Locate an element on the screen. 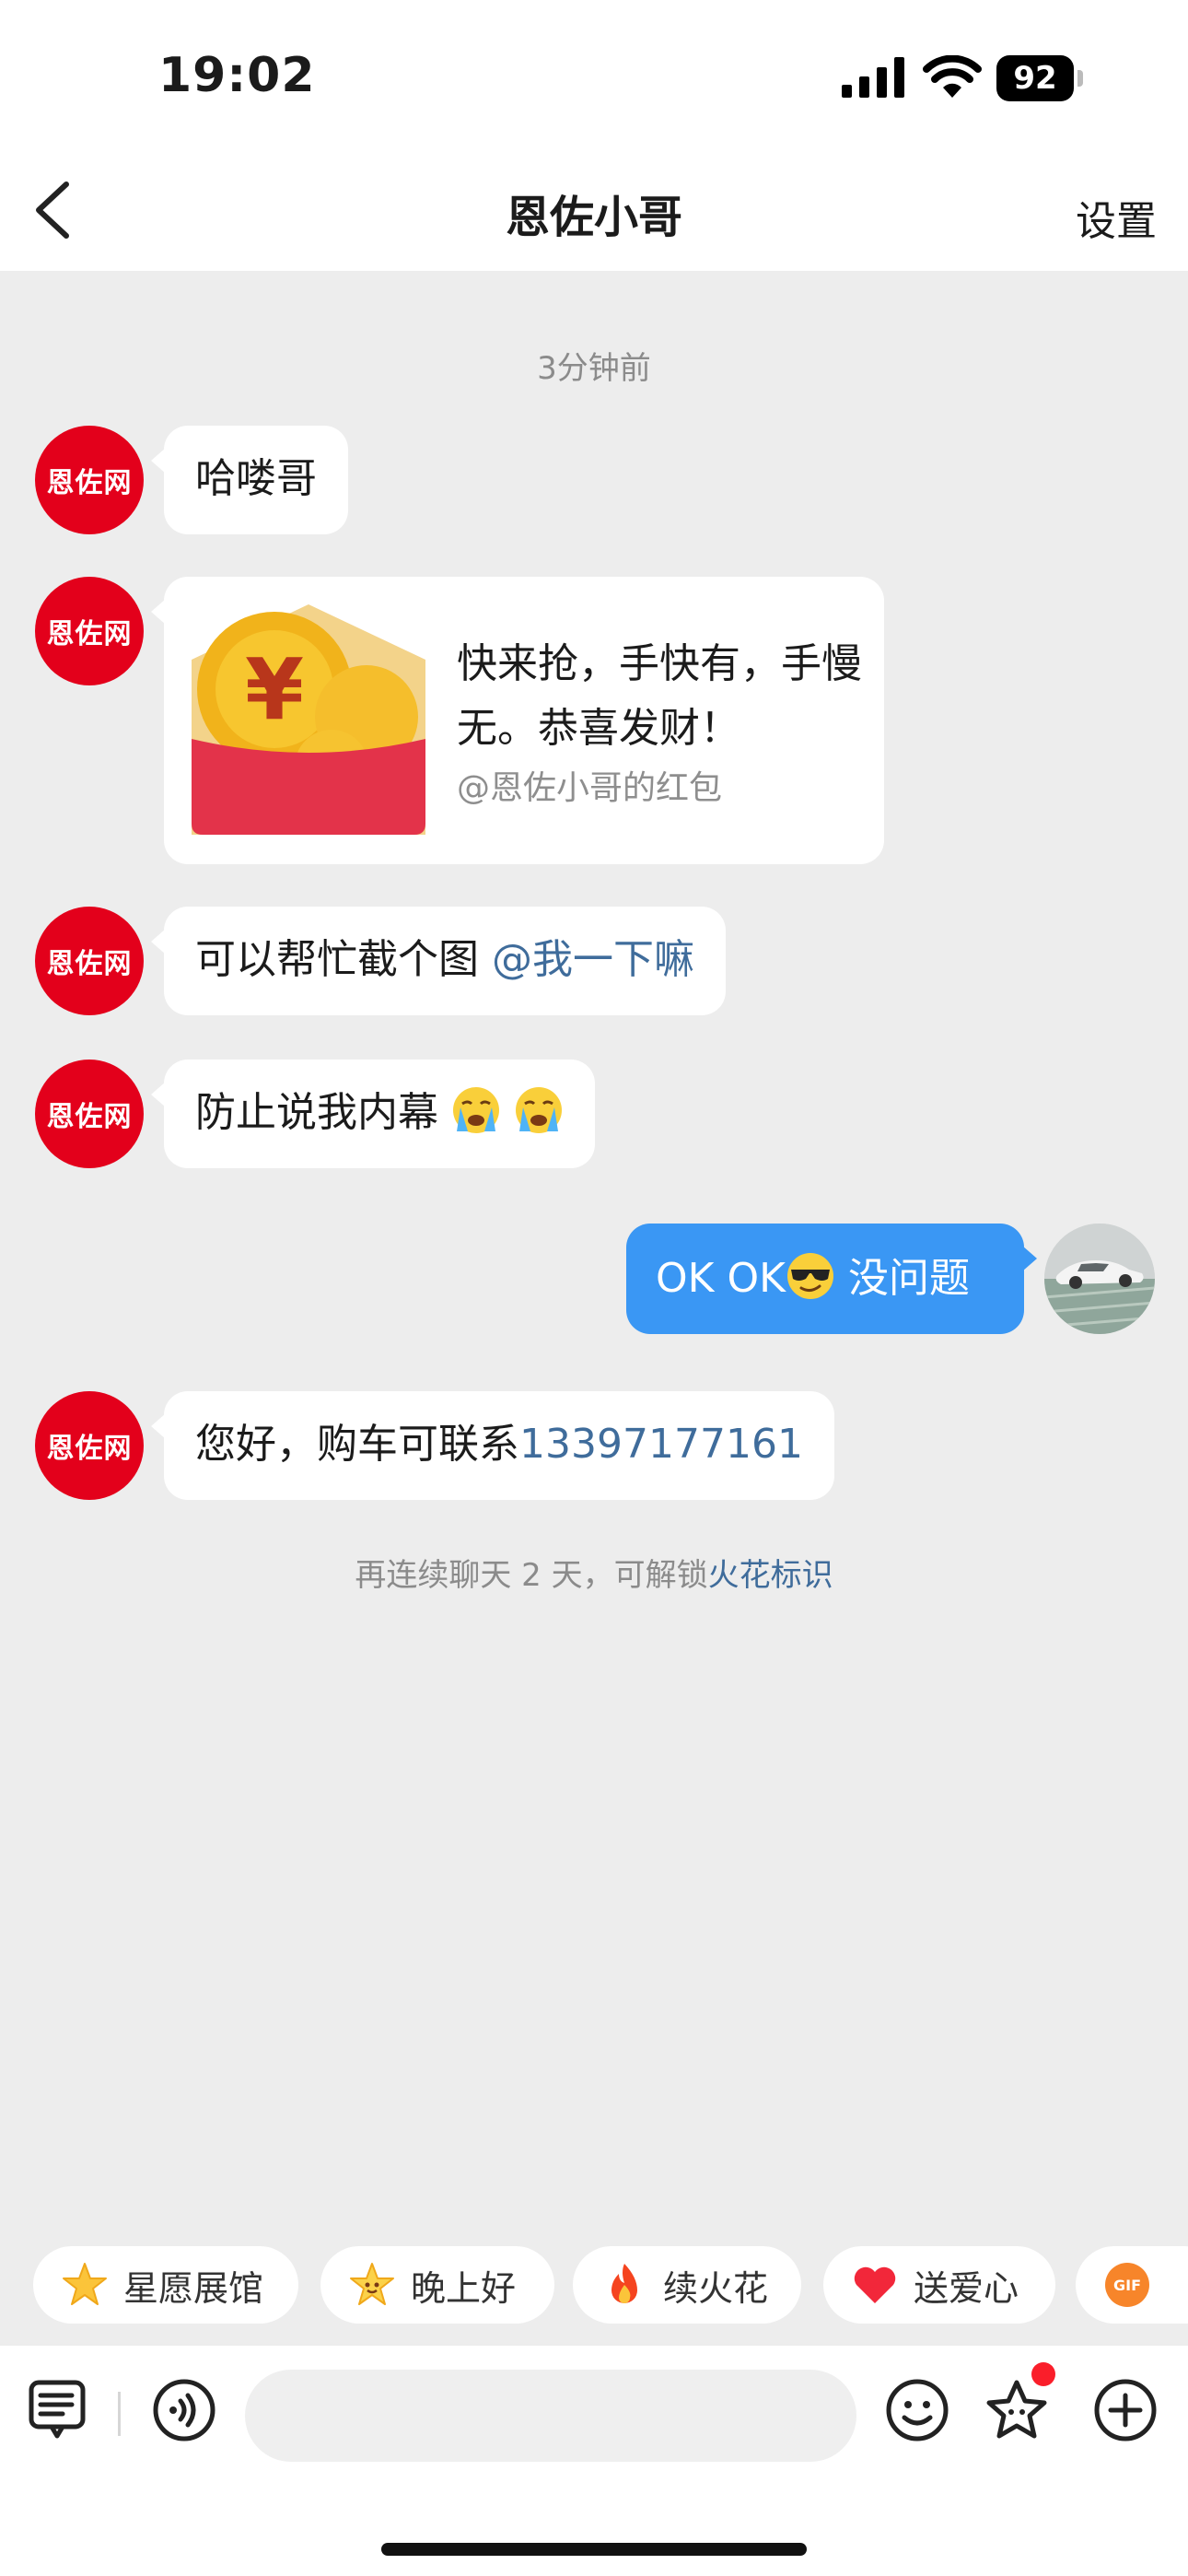  chip-label: 晚上好 is located at coordinates (464, 2288).